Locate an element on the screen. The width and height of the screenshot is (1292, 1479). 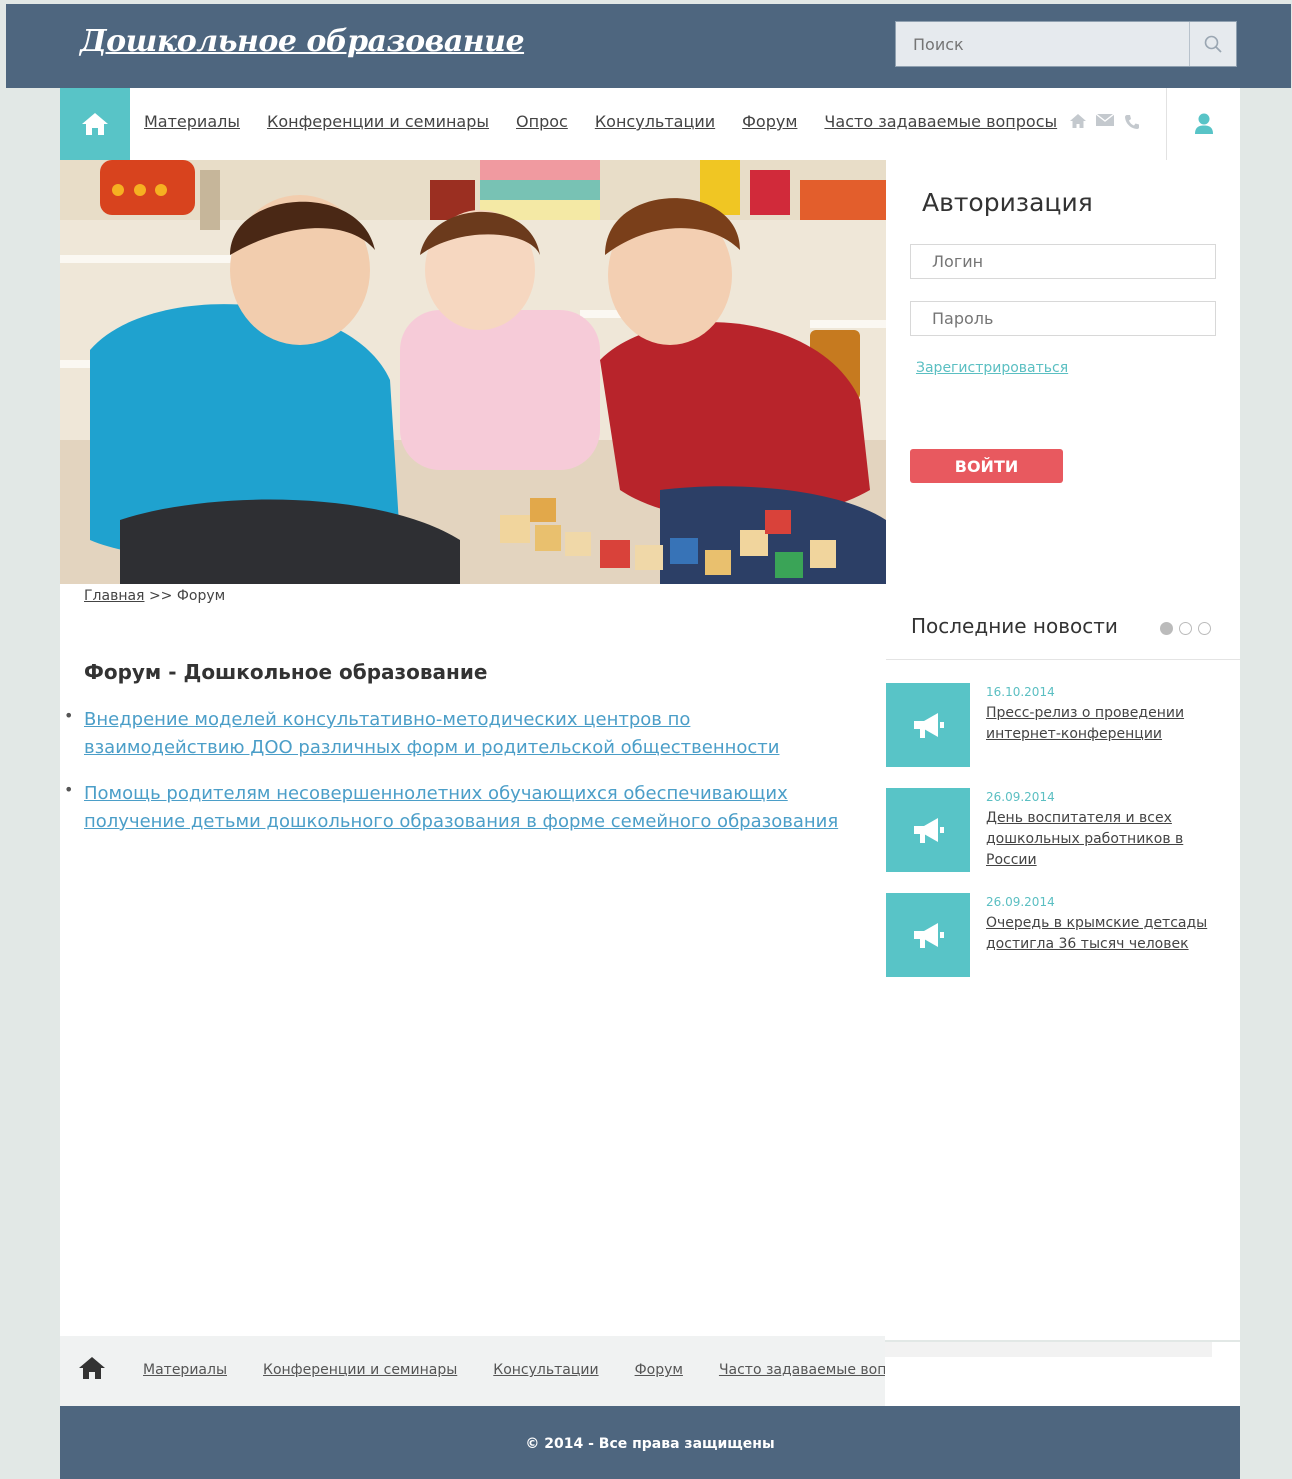
nav-home-button is located at coordinates (95, 124).